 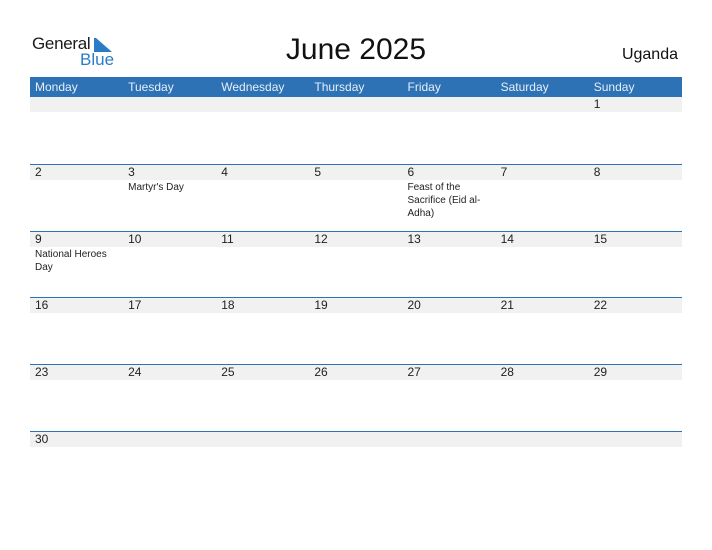 What do you see at coordinates (507, 238) in the screenshot?
I see `day-number: 14` at bounding box center [507, 238].